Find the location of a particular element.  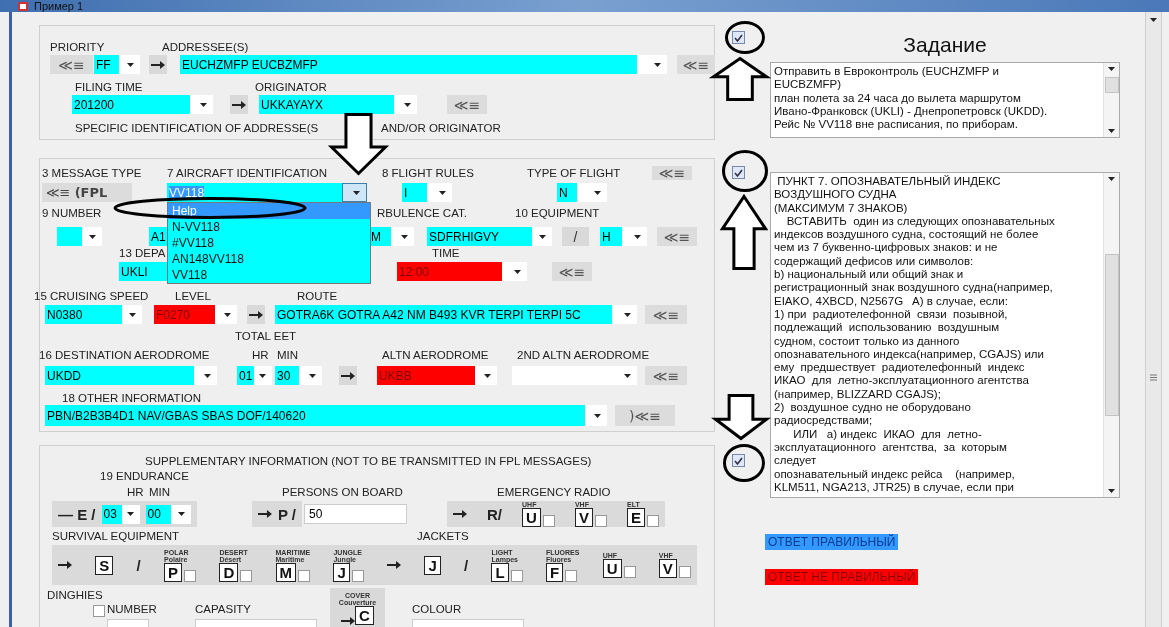

text-line: индексов воздушного судна, состоящий не более is located at coordinates (907, 235).